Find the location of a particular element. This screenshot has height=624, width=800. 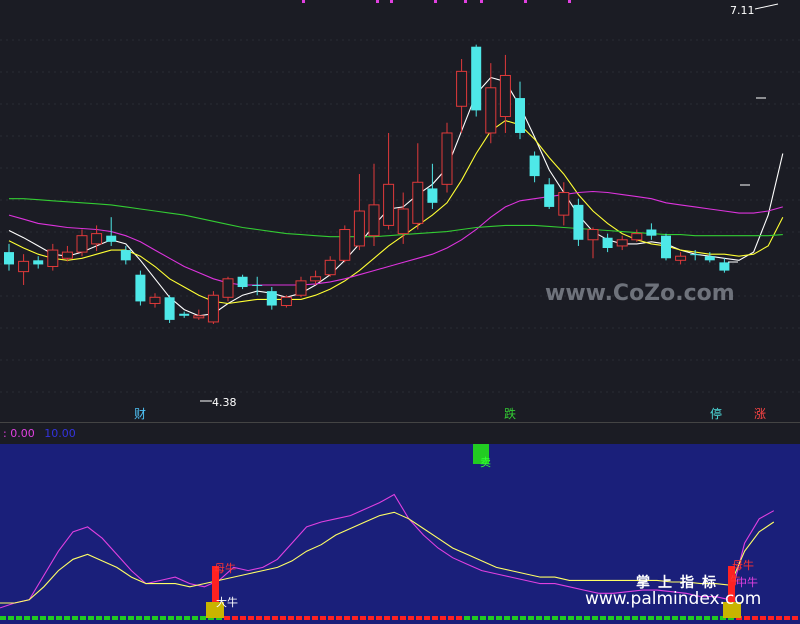

indicator-value-b: 10.00 is located at coordinates (60, 433).